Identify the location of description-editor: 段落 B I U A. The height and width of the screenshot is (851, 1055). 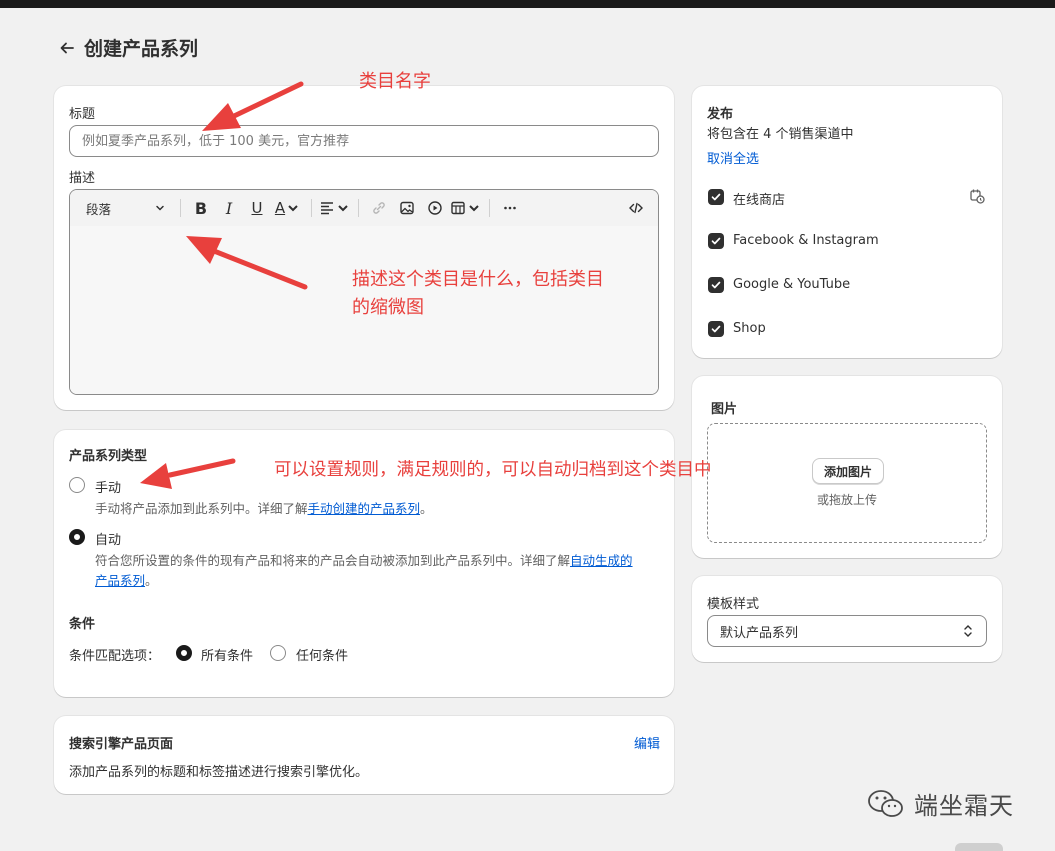
(364, 292).